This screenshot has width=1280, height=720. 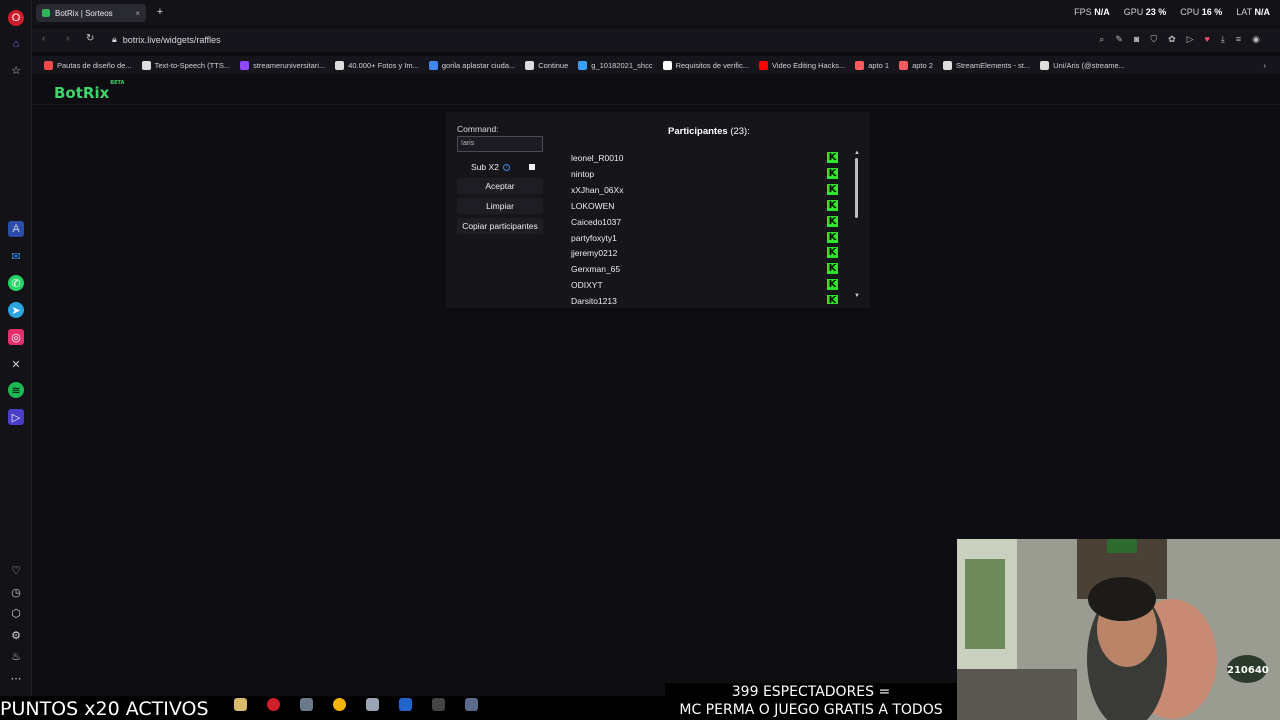 What do you see at coordinates (594, 237) in the screenshot?
I see `participant-name: partyfoxyty1` at bounding box center [594, 237].